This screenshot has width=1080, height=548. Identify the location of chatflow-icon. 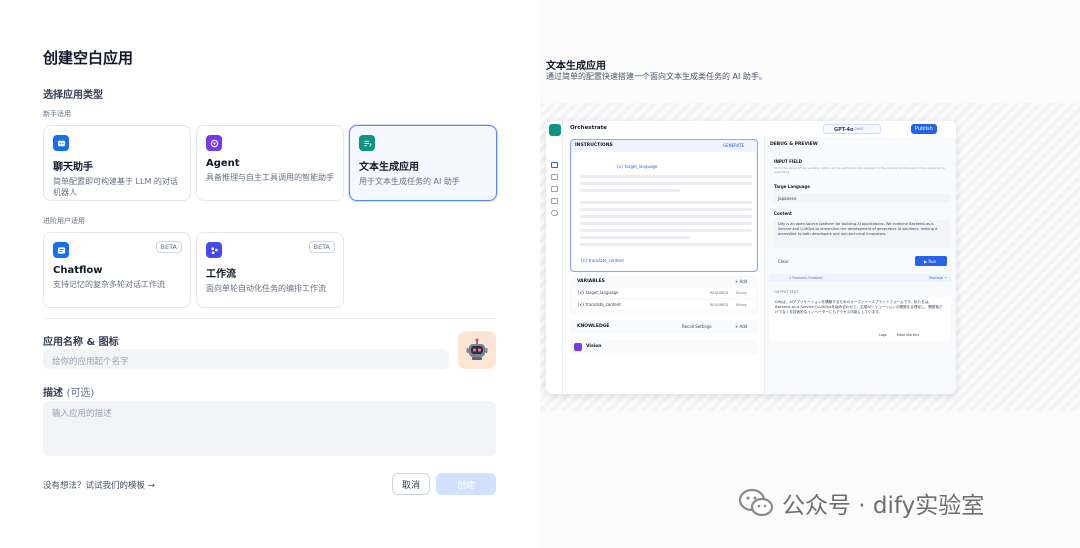
(61, 250).